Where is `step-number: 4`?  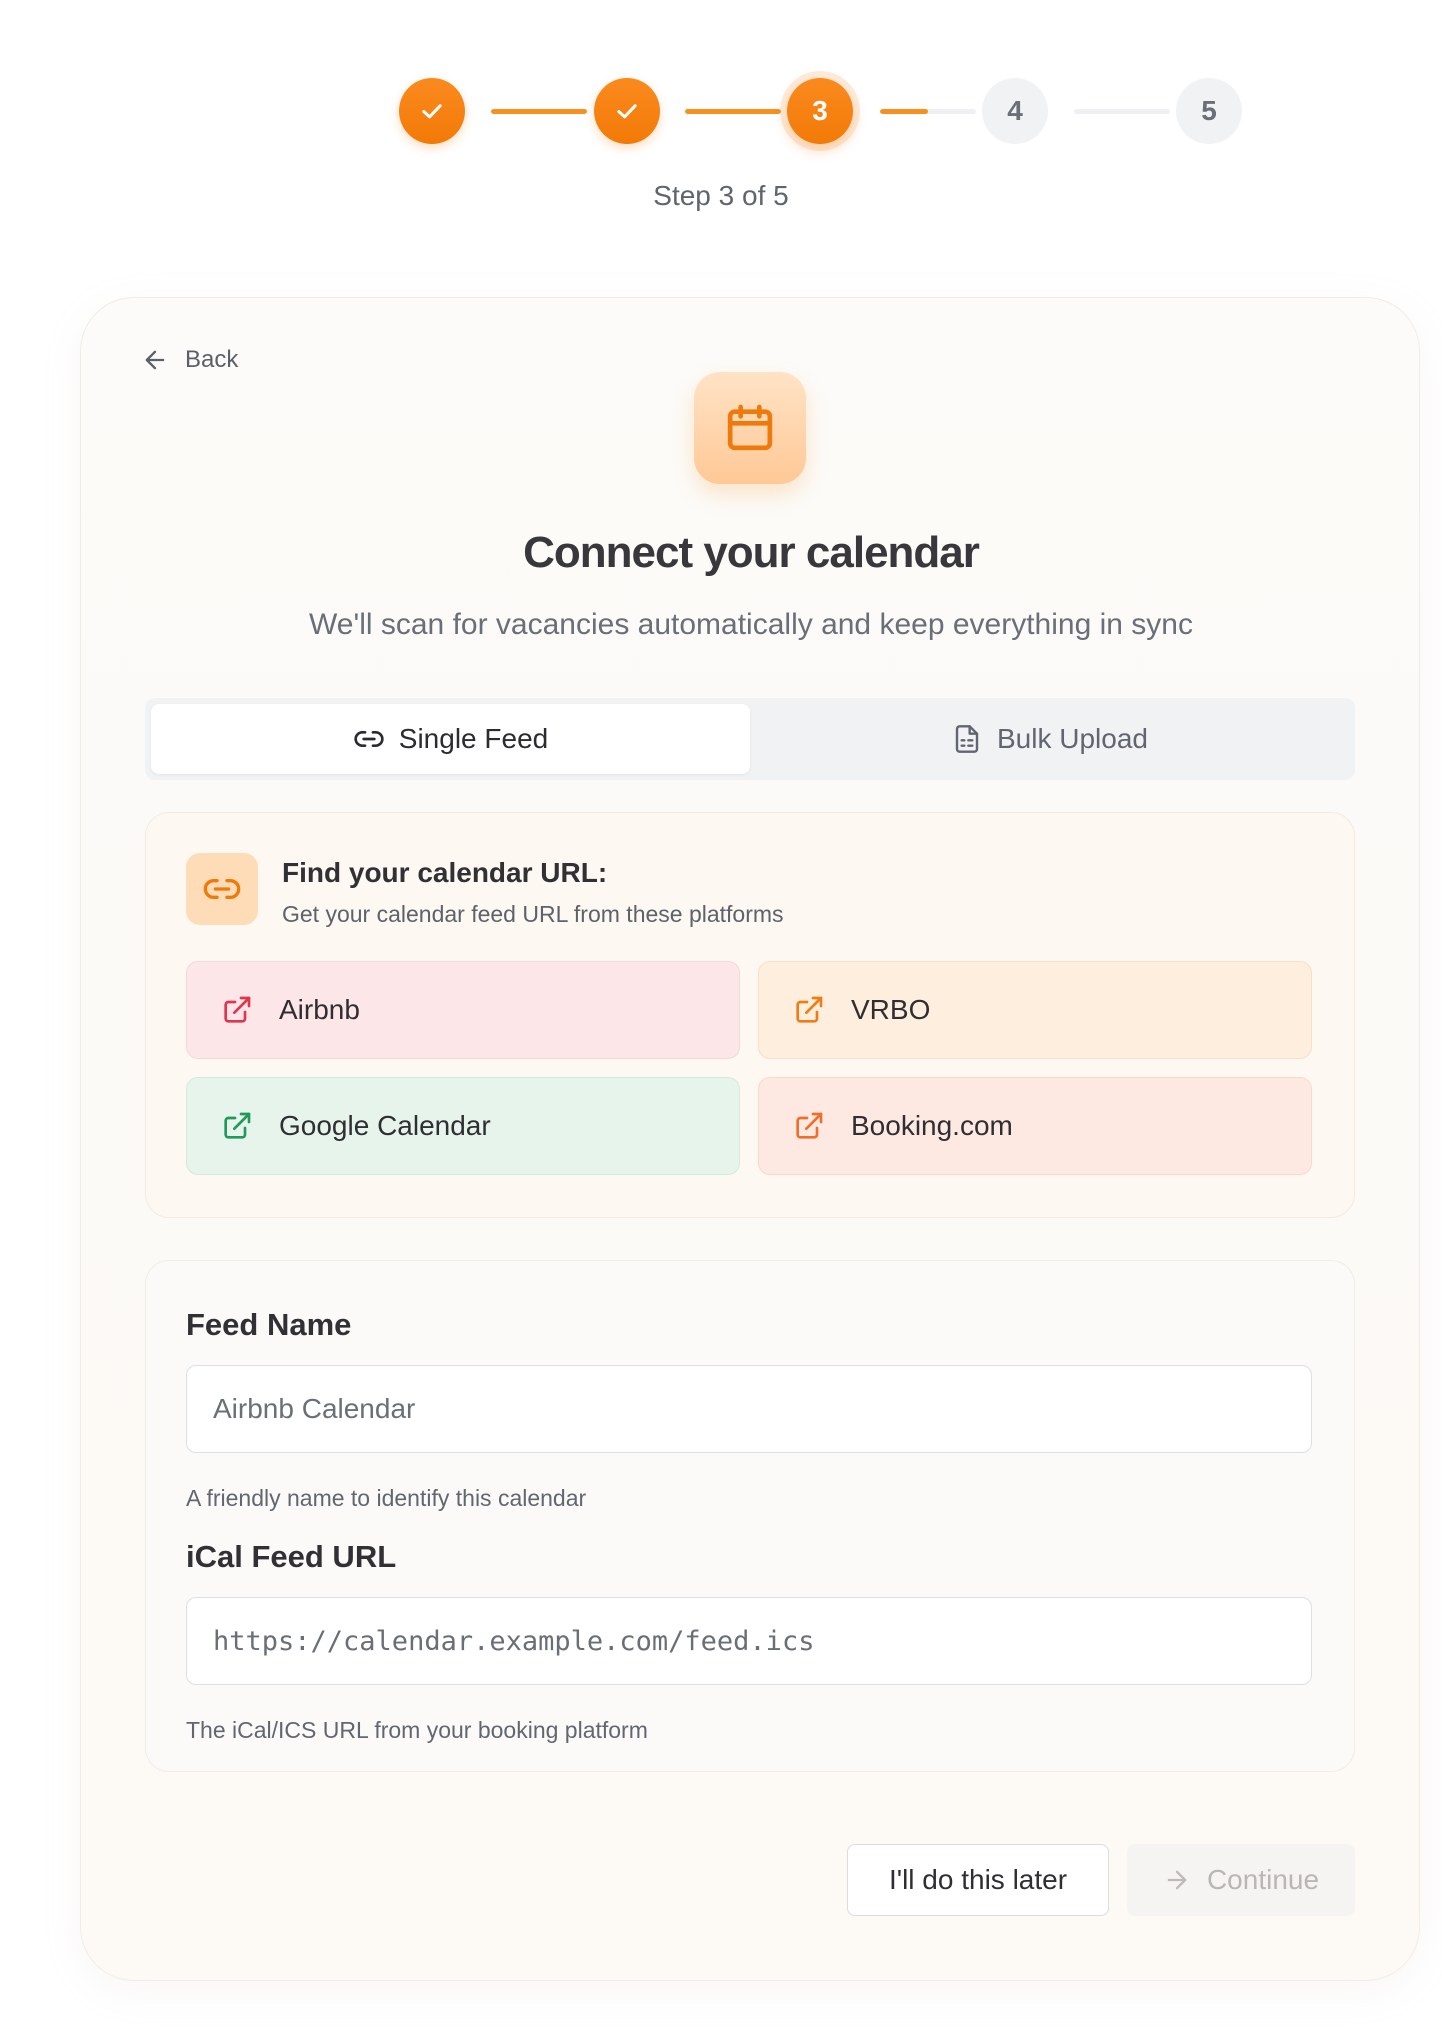 step-number: 4 is located at coordinates (1015, 110).